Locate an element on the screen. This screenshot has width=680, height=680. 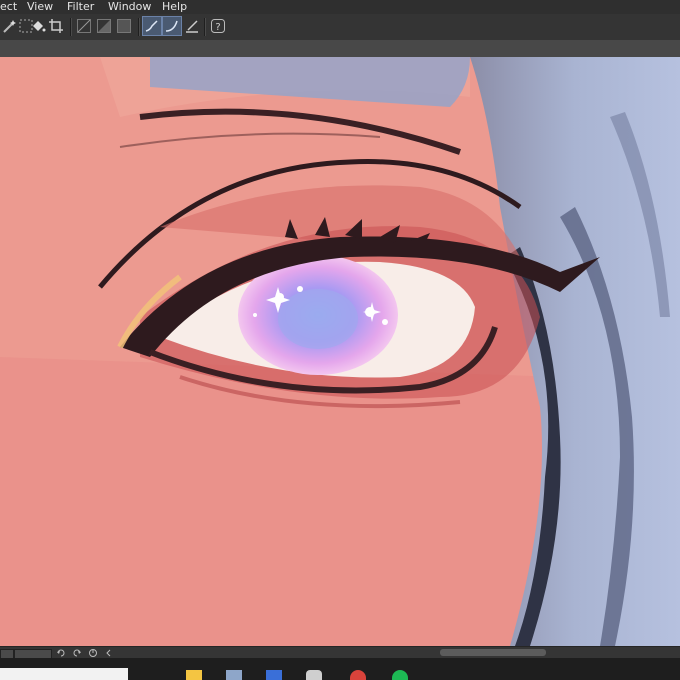
canvas-tab-strip is located at coordinates (340, 49).